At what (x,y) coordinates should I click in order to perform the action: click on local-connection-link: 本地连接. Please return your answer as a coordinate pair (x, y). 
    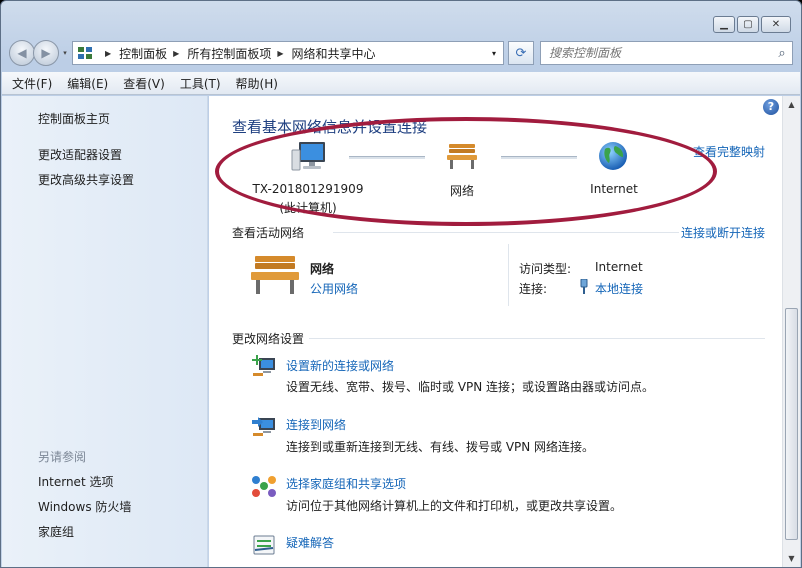
    Looking at the image, I should click on (619, 288).